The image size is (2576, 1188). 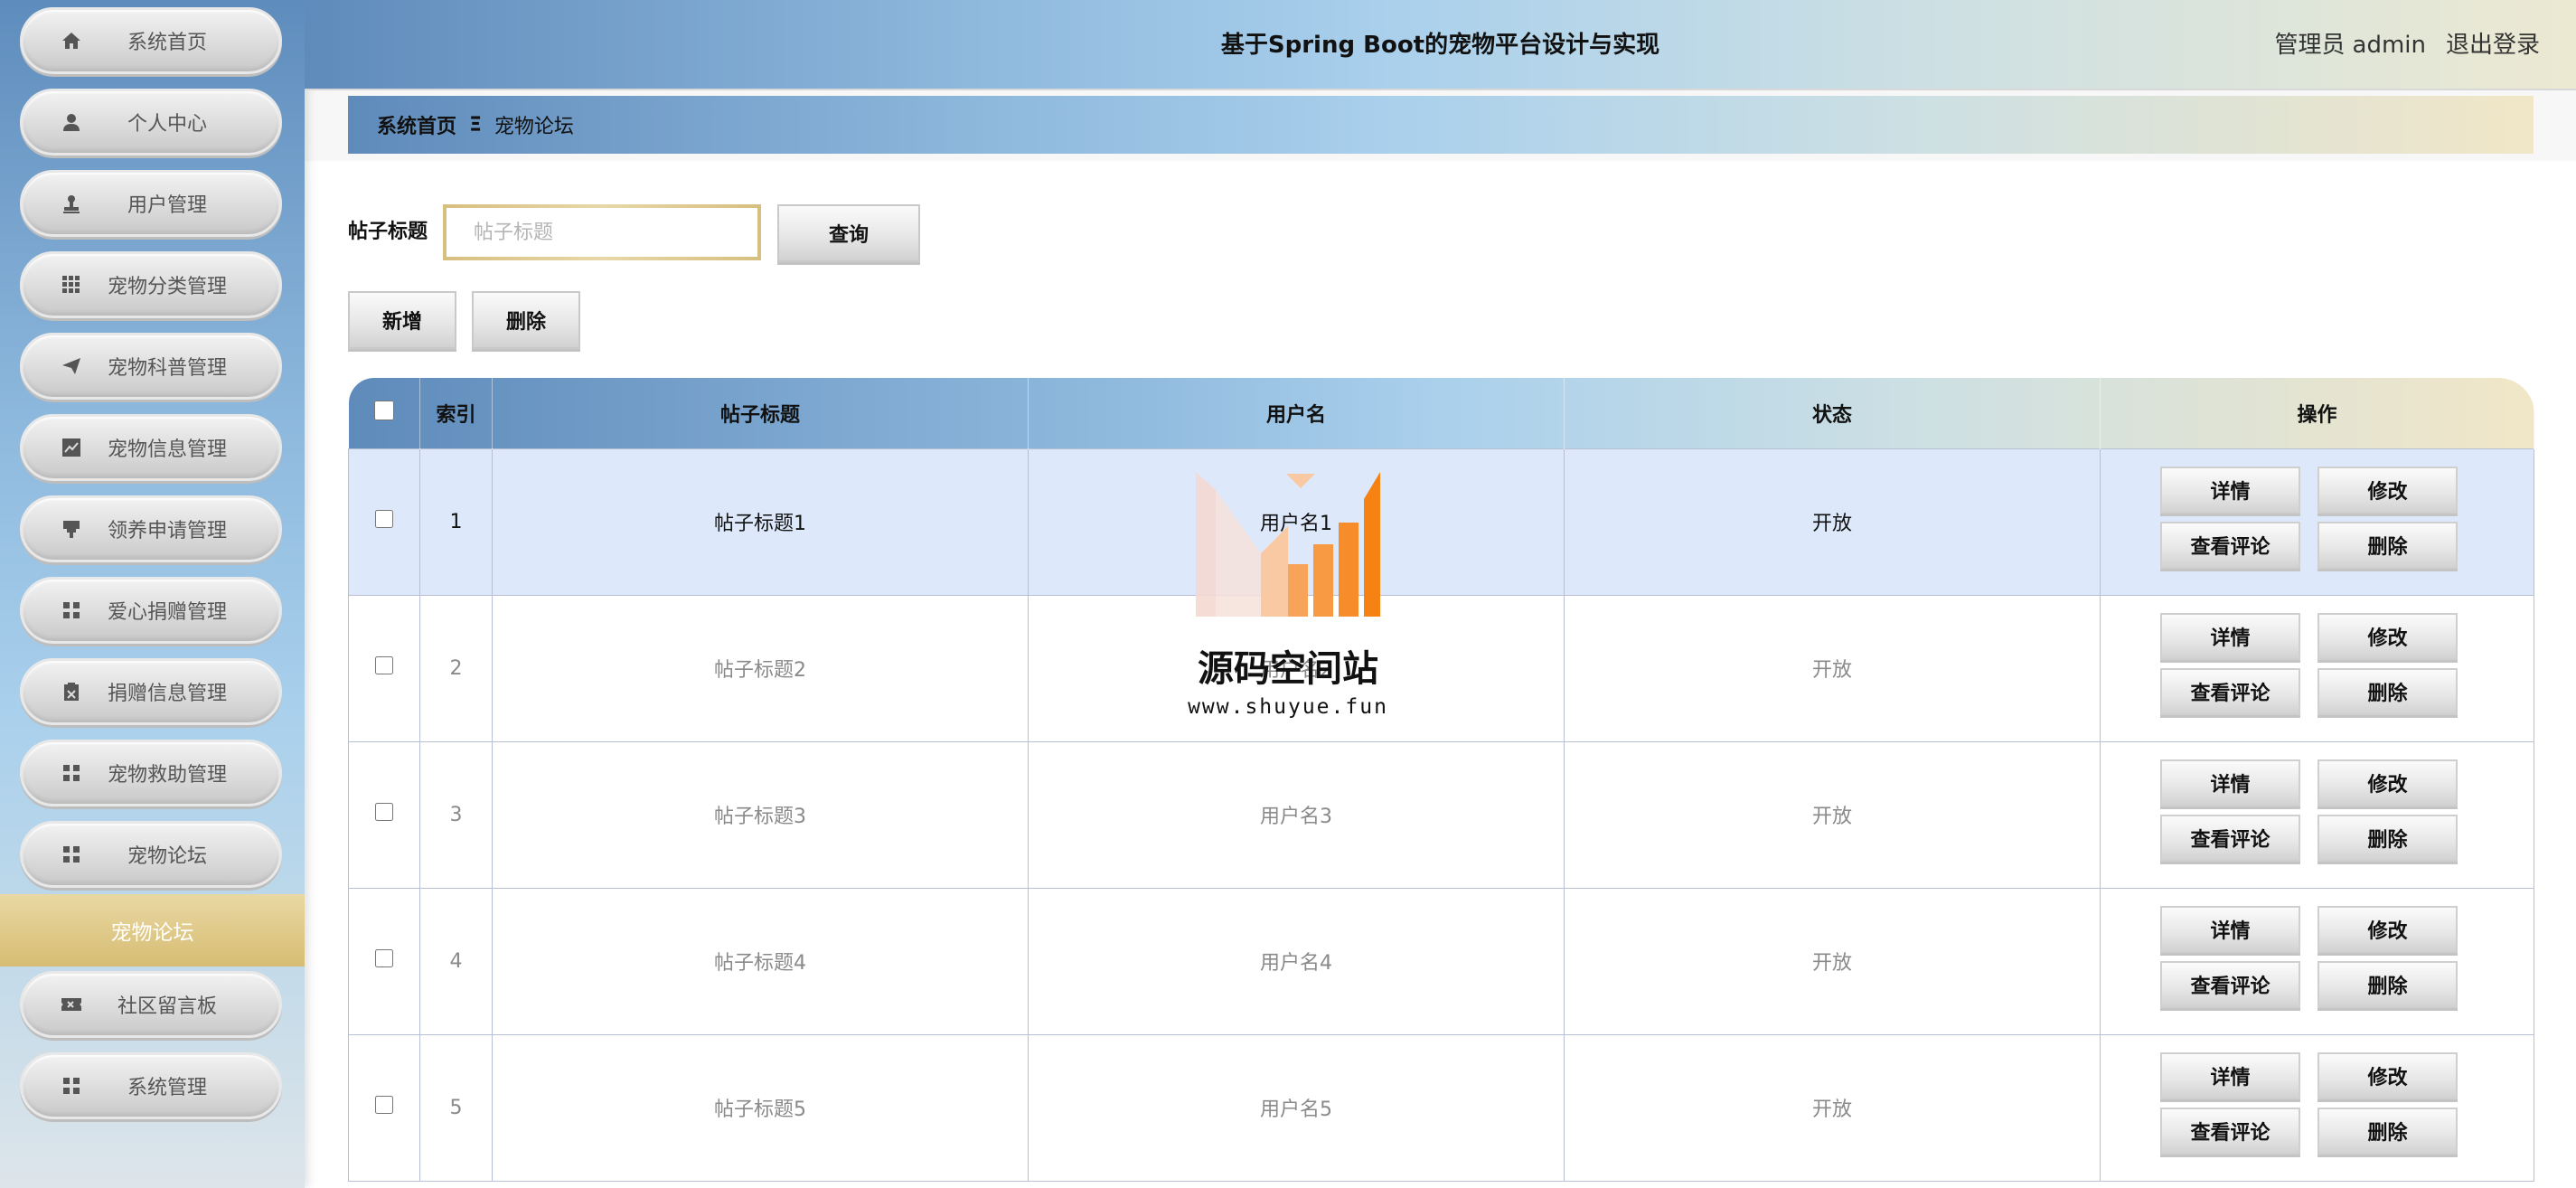 I want to click on sidebar-item-user-management: 用户管理, so click(x=151, y=203).